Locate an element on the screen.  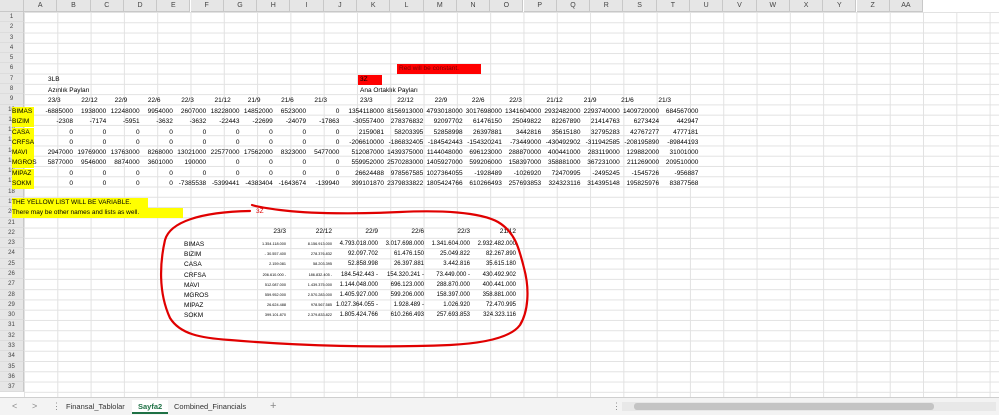
more-options-icon: ⋮ is located at coordinates (616, 406).